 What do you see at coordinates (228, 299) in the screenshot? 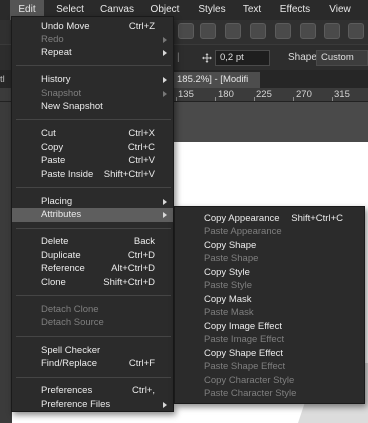
I see `menu-item-label: Copy Mask` at bounding box center [228, 299].